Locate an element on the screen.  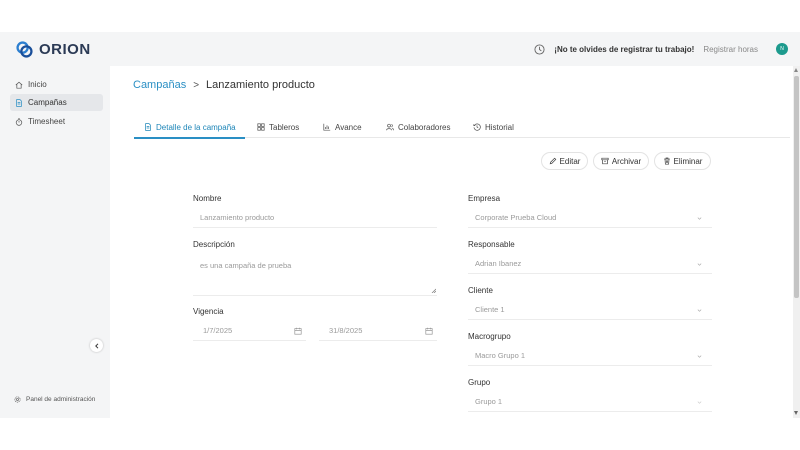
admin-panel-link: Panel de administración is located at coordinates (54, 399).